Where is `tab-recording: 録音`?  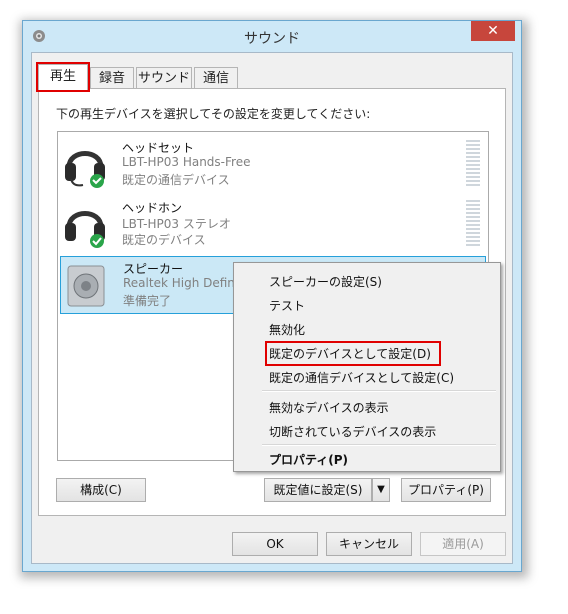 tab-recording: 録音 is located at coordinates (112, 77).